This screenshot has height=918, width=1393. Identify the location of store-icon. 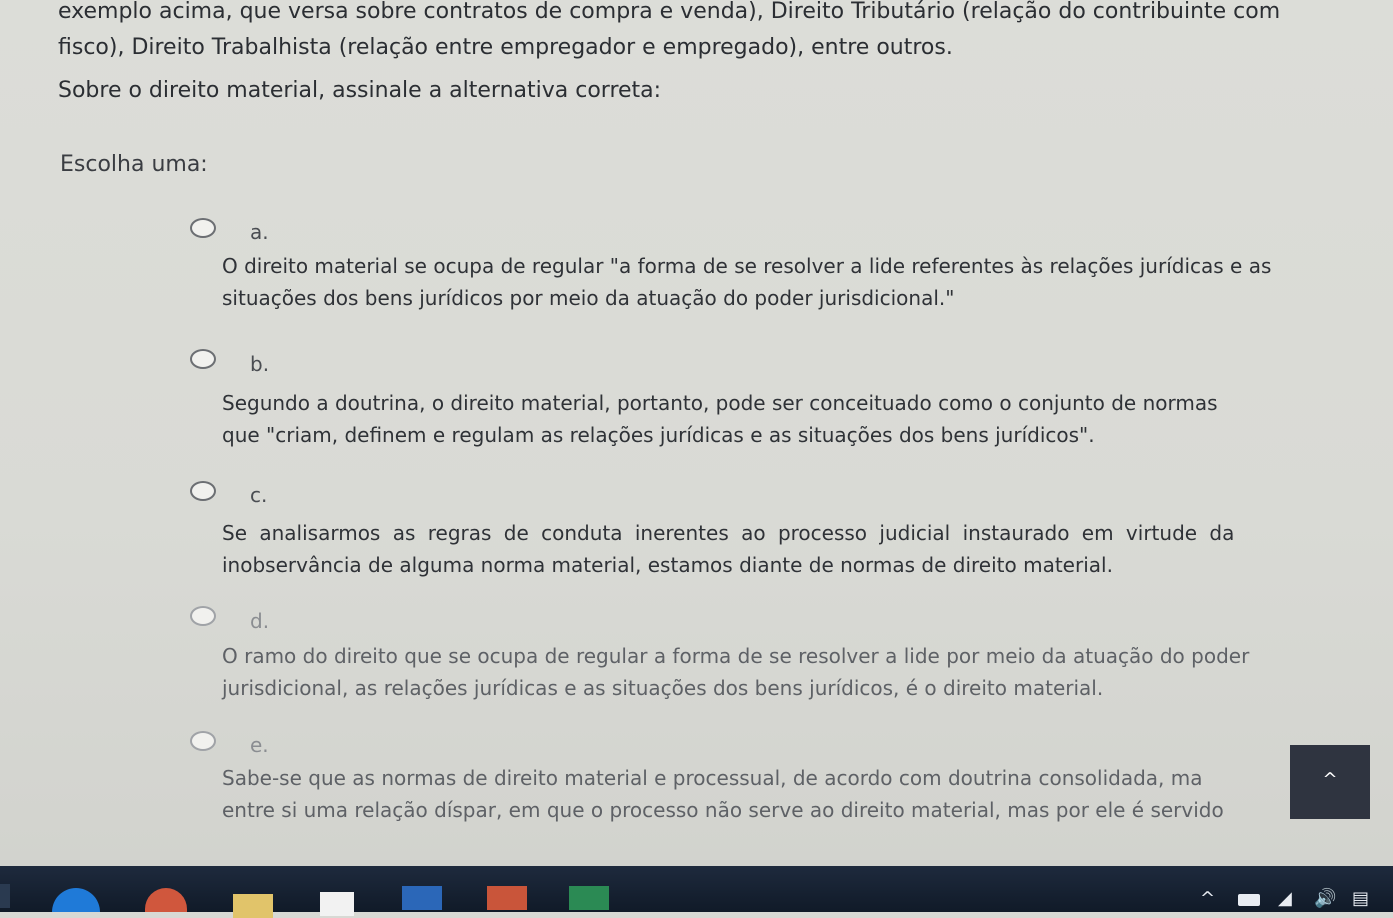
(337, 904).